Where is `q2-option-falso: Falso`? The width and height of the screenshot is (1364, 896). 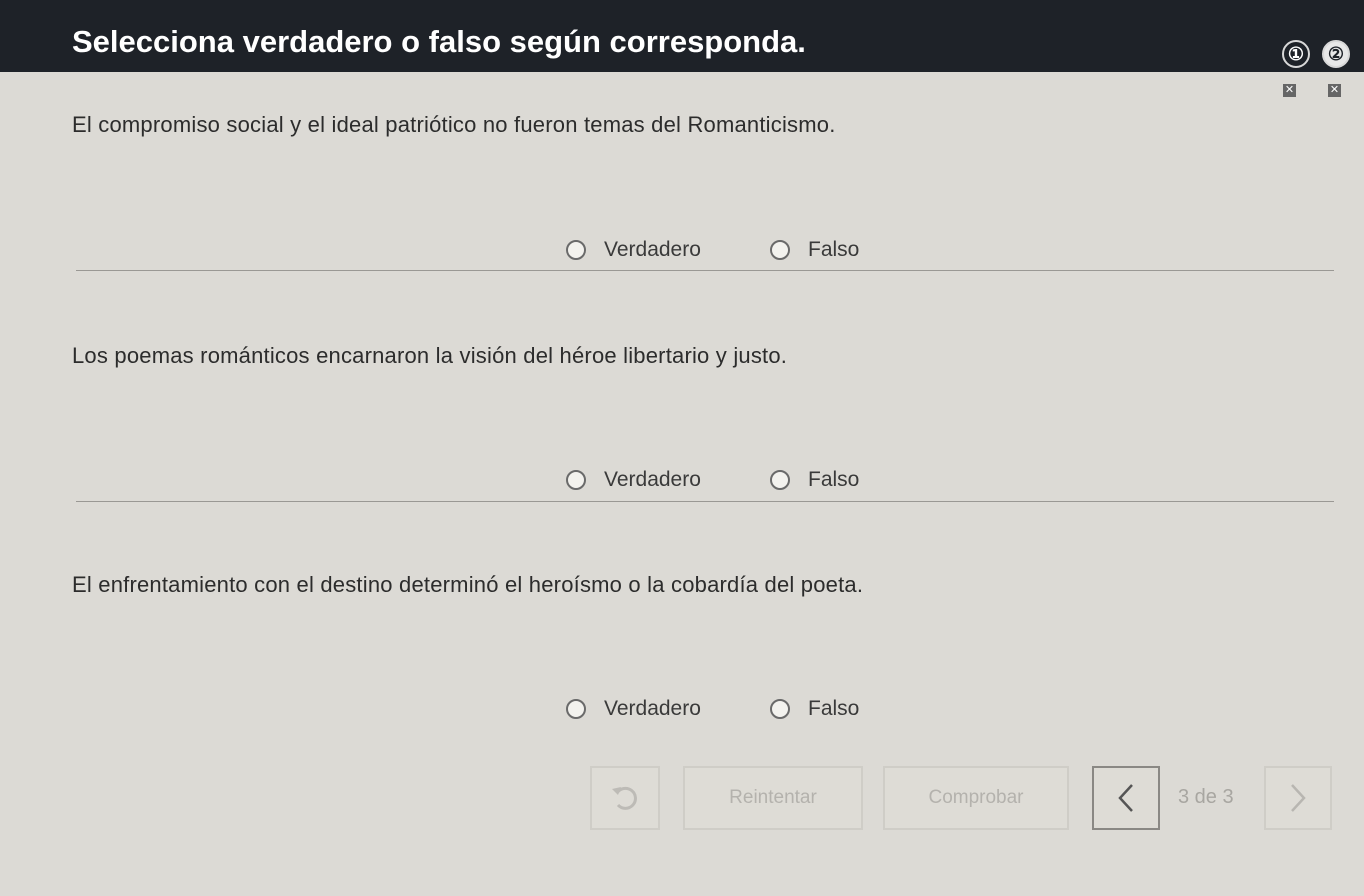 q2-option-falso: Falso is located at coordinates (814, 480).